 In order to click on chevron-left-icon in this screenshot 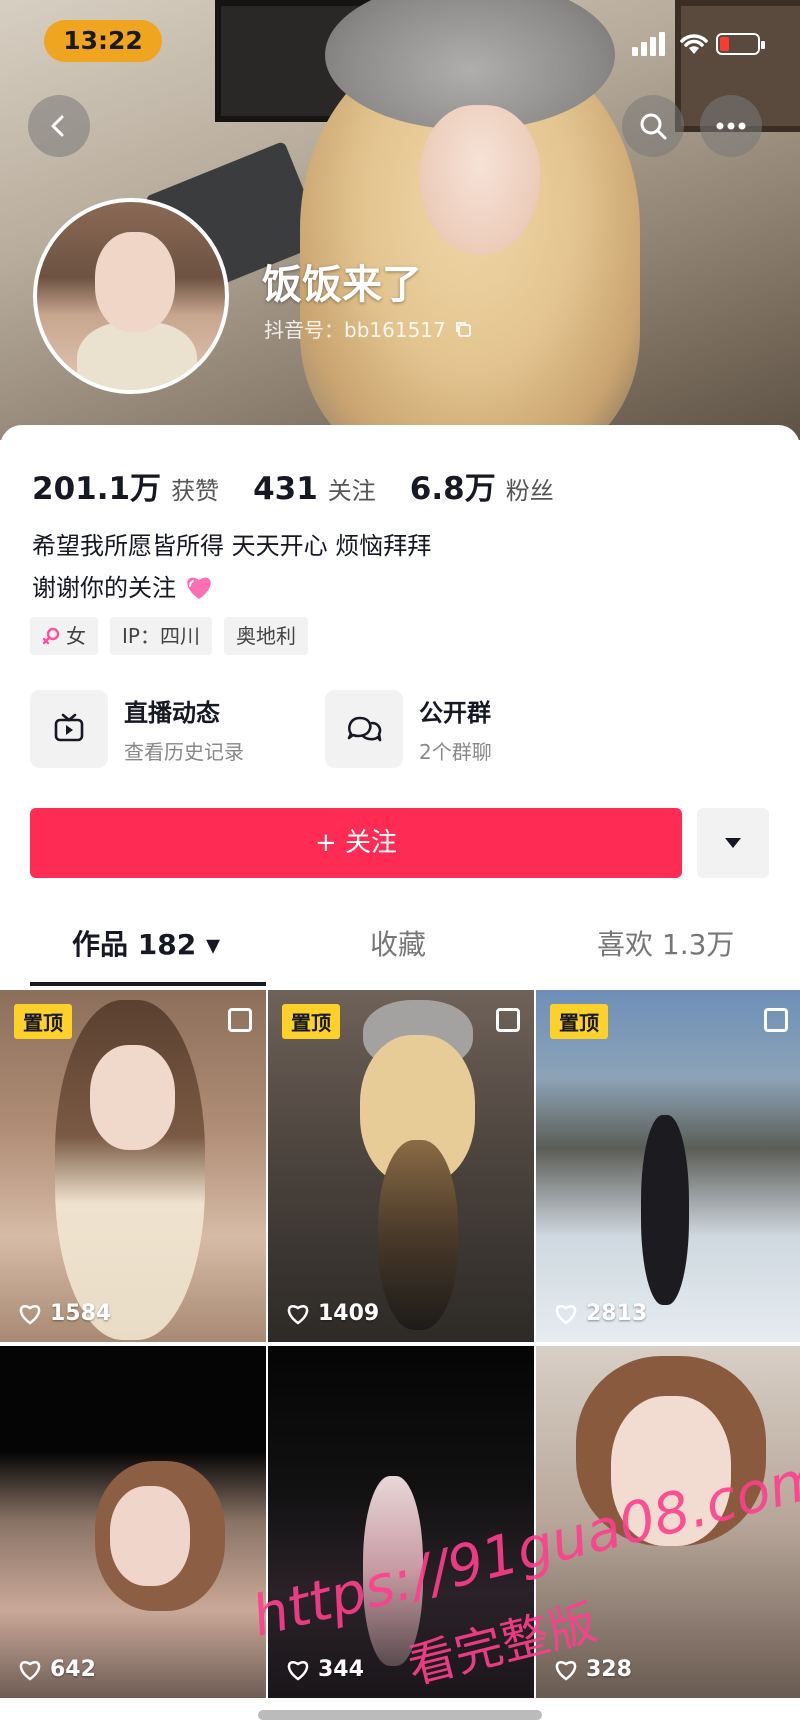, I will do `click(57, 126)`.